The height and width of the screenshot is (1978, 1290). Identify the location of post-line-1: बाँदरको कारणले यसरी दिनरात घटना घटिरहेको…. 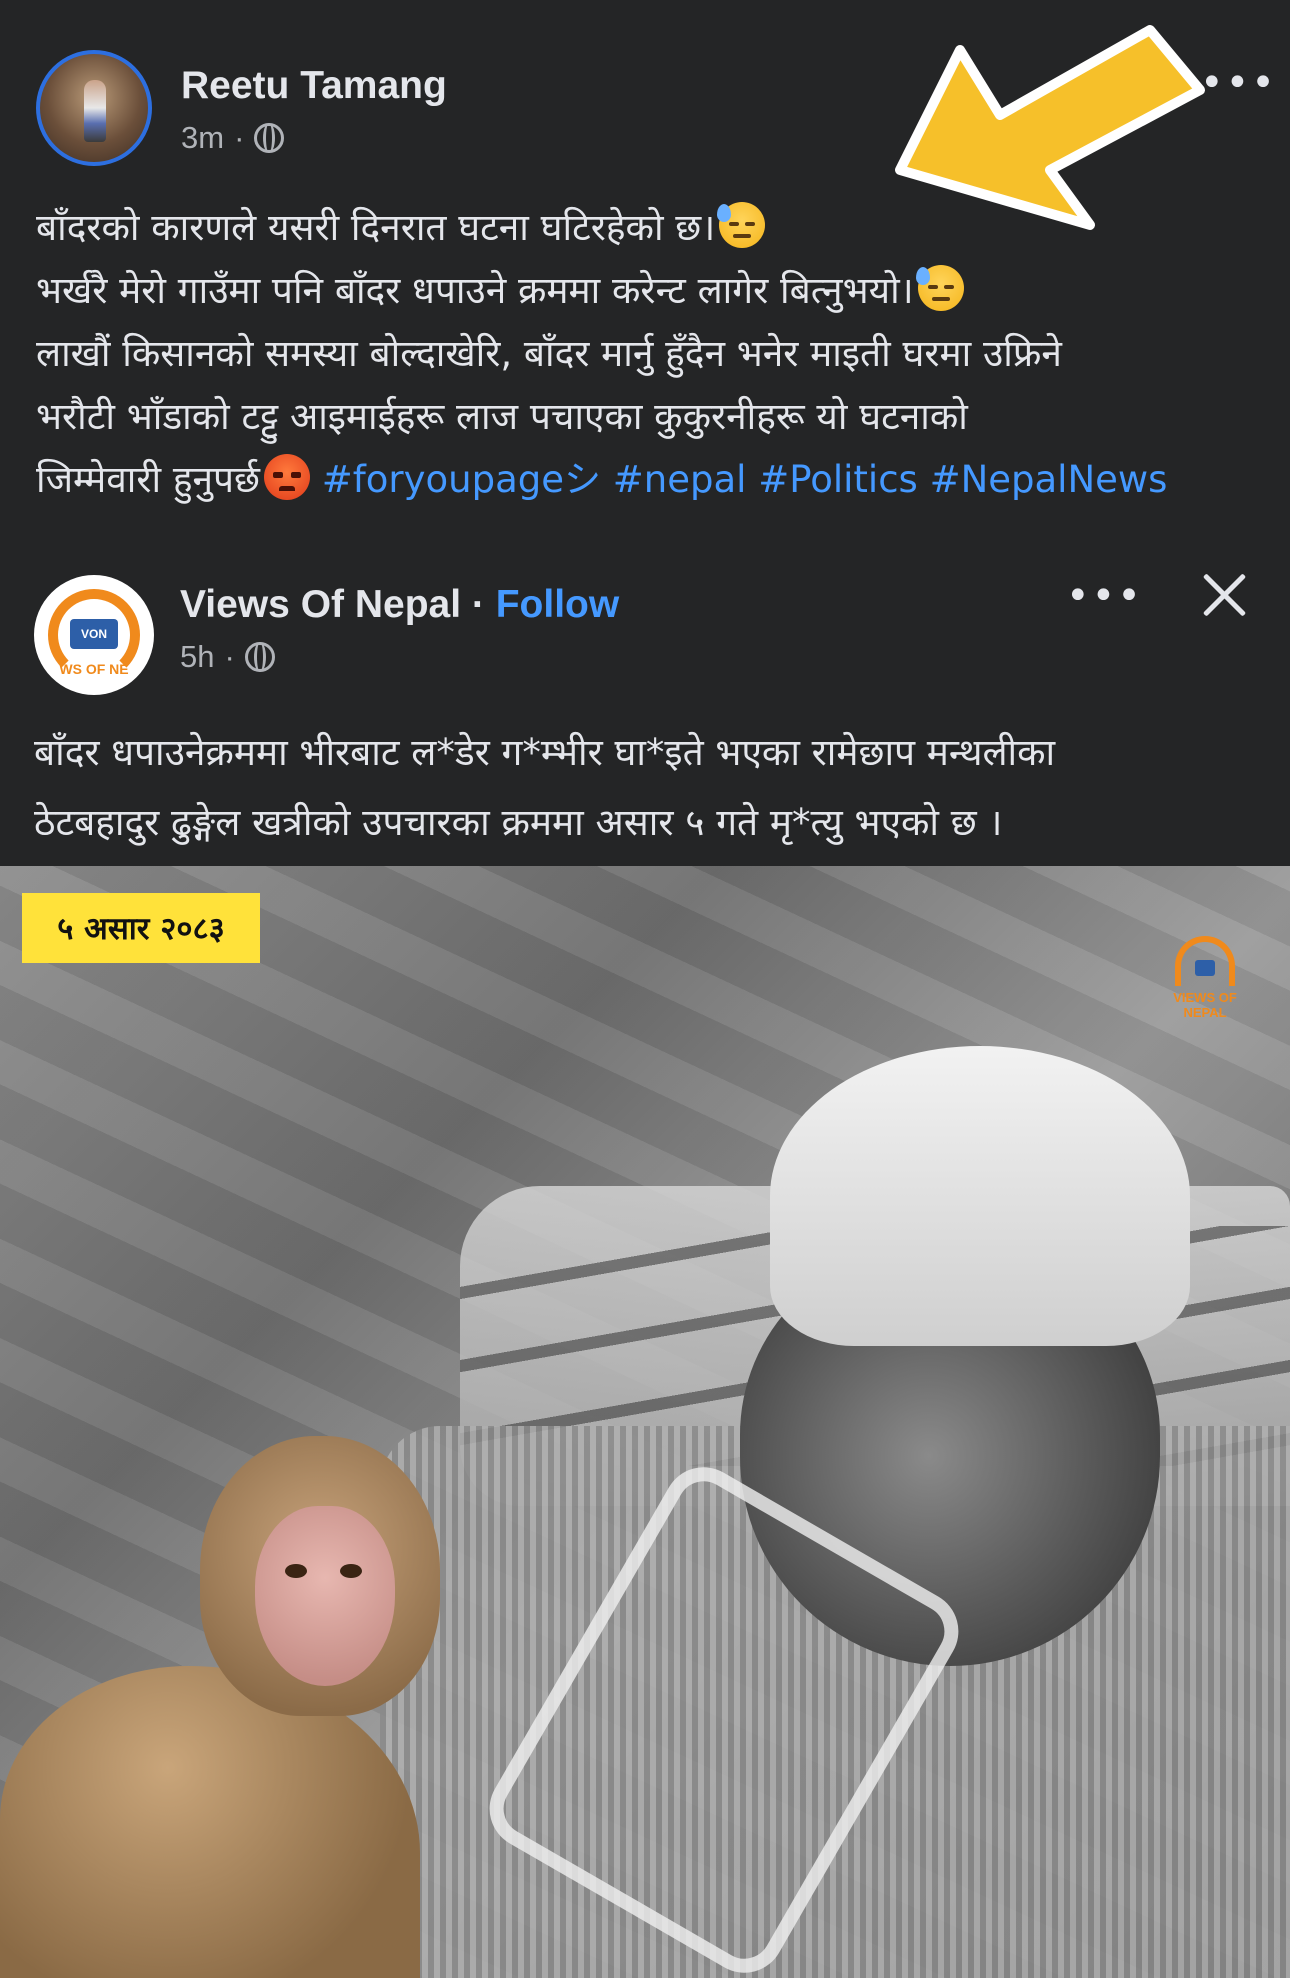
(651, 227).